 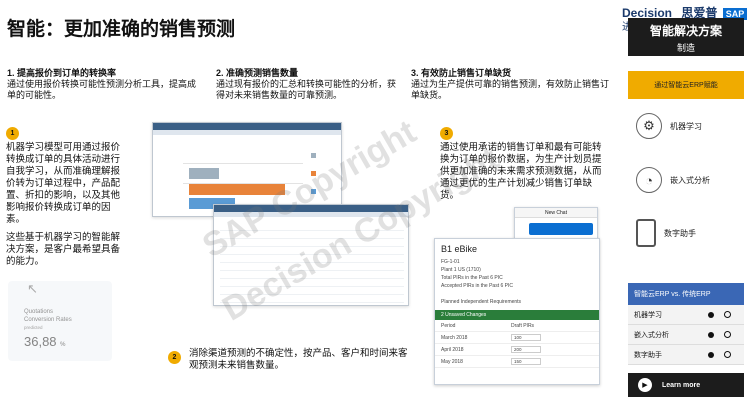 What do you see at coordinates (669, 126) in the screenshot?
I see `feature-machine-learning: ⚙ 机器学习` at bounding box center [669, 126].